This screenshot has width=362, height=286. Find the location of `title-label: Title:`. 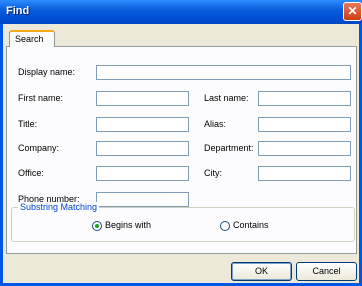

title-label: Title: is located at coordinates (28, 124).